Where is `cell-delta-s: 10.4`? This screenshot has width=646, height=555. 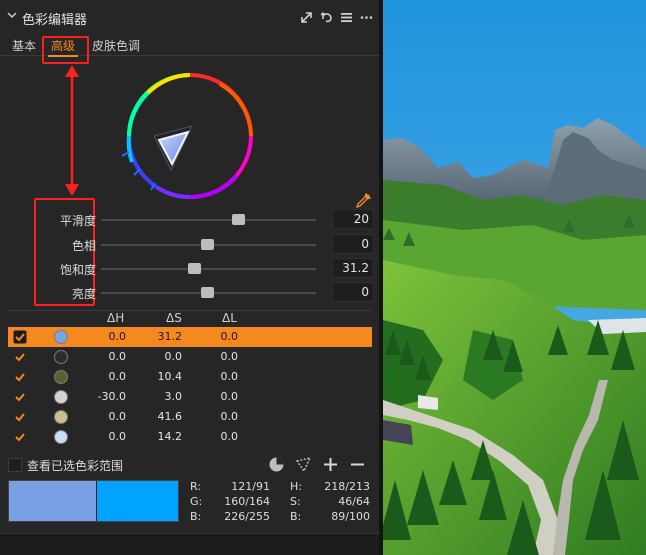
cell-delta-s: 10.4 is located at coordinates (170, 376).